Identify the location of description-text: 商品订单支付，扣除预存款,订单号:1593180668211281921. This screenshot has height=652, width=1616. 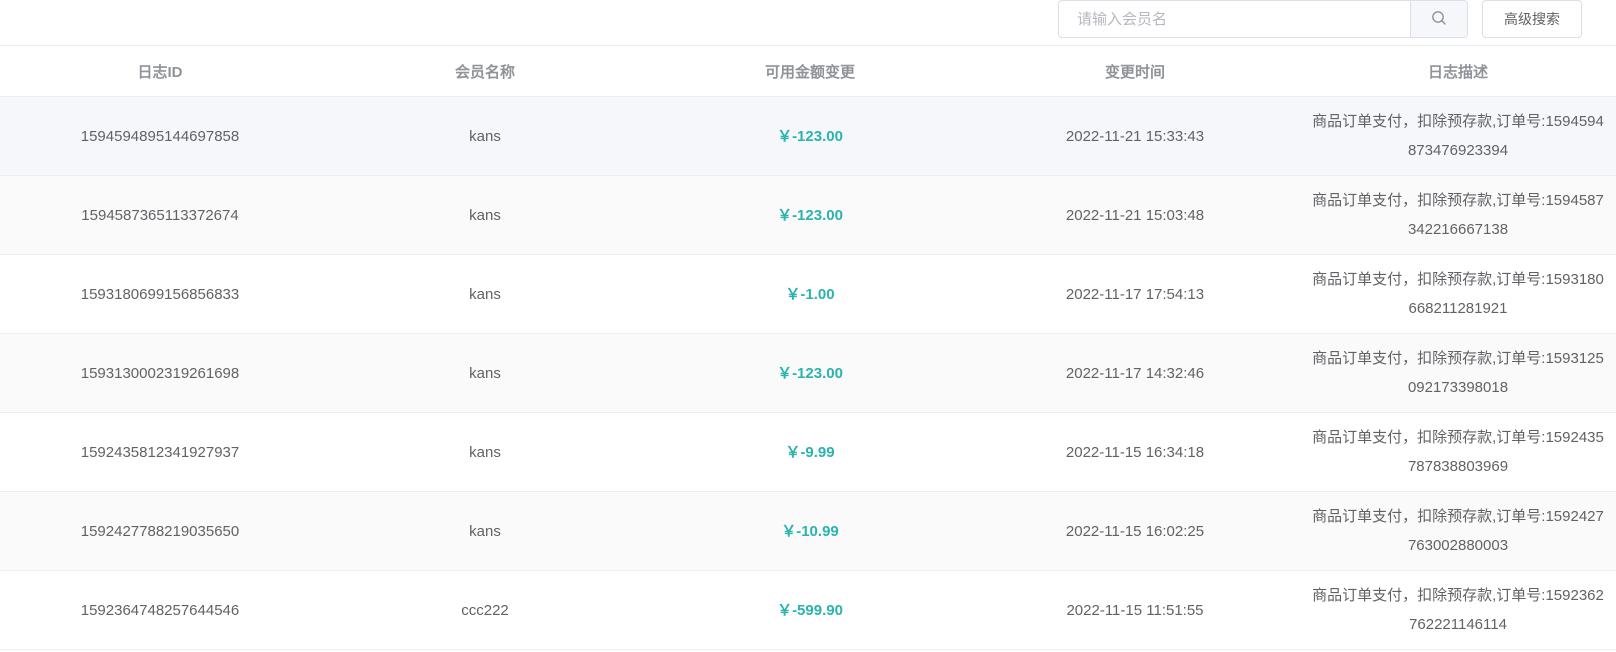
(1458, 294).